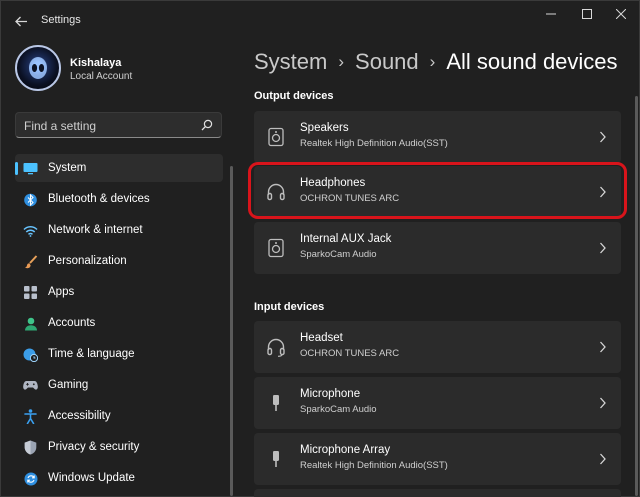 The image size is (640, 497). Describe the element at coordinates (345, 450) in the screenshot. I see `device-name: Microphone Array` at that location.